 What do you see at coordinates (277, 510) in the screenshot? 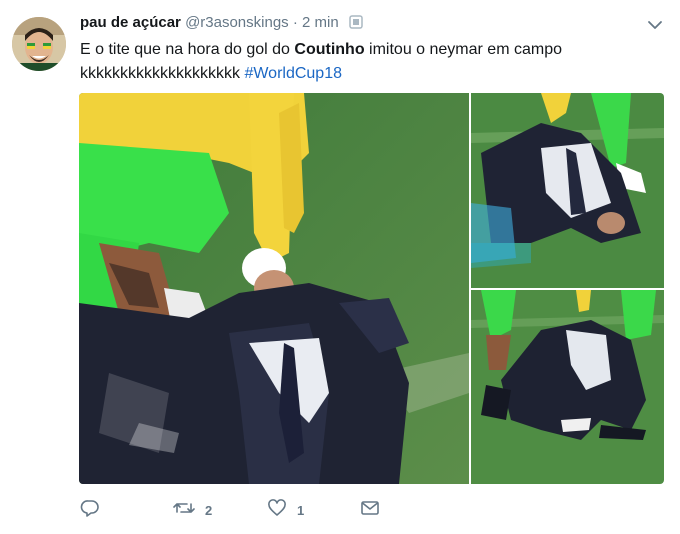
I see `heart-icon` at bounding box center [277, 510].